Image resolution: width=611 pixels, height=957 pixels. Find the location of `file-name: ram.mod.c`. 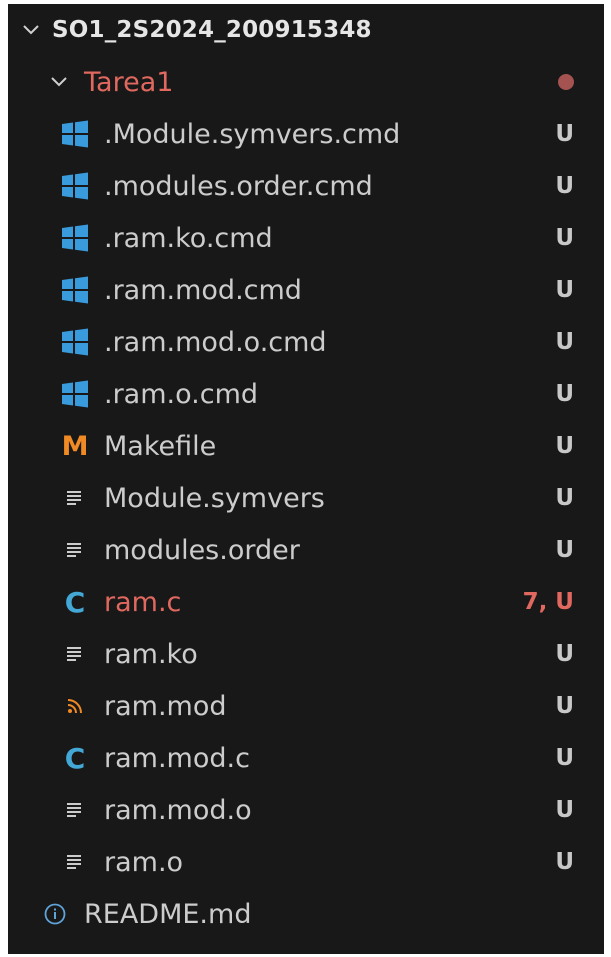

file-name: ram.mod.c is located at coordinates (177, 758).